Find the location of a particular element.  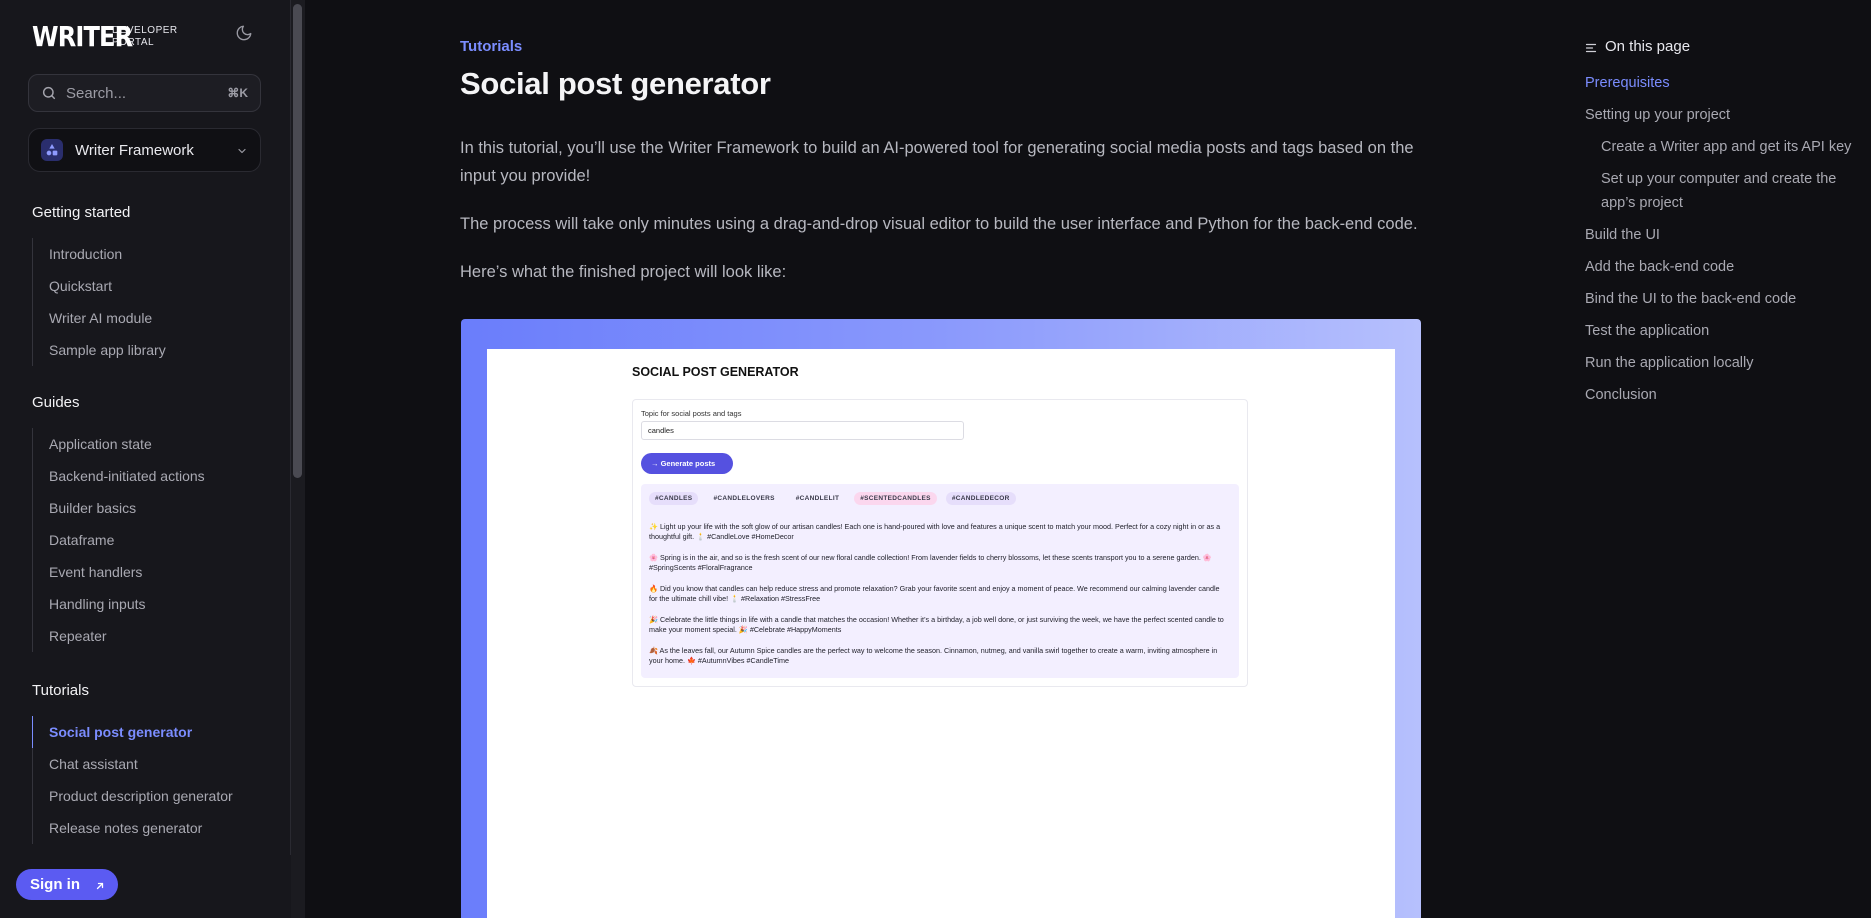

list-icon is located at coordinates (1591, 47).